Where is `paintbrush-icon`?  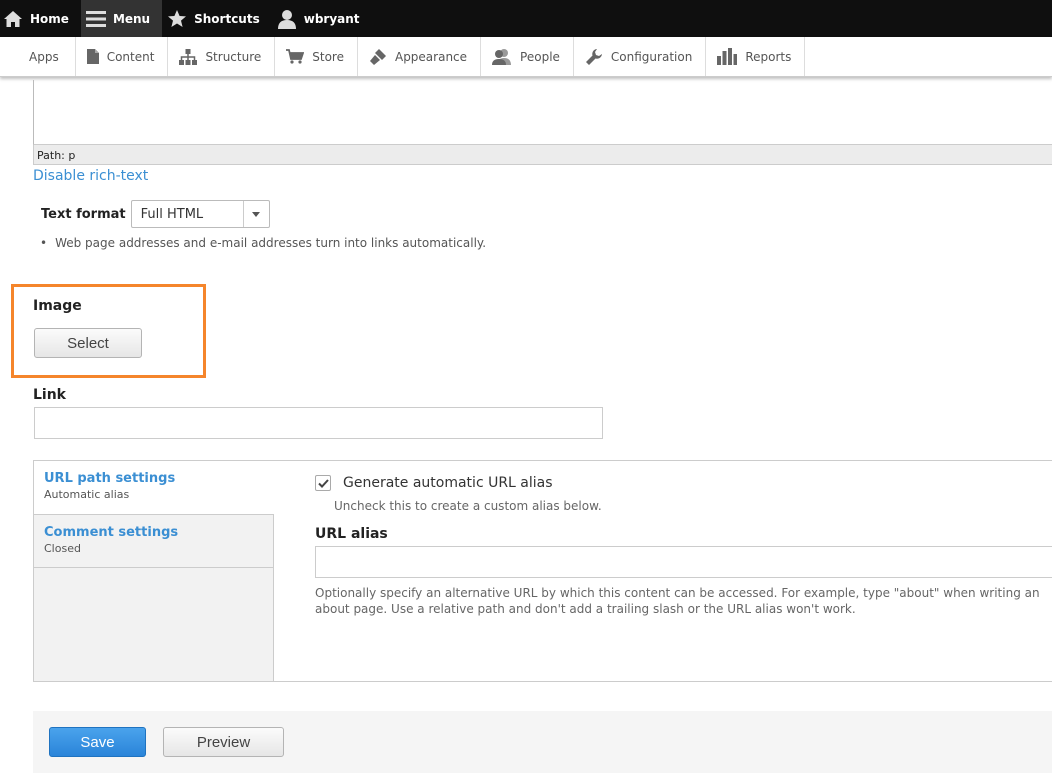 paintbrush-icon is located at coordinates (378, 57).